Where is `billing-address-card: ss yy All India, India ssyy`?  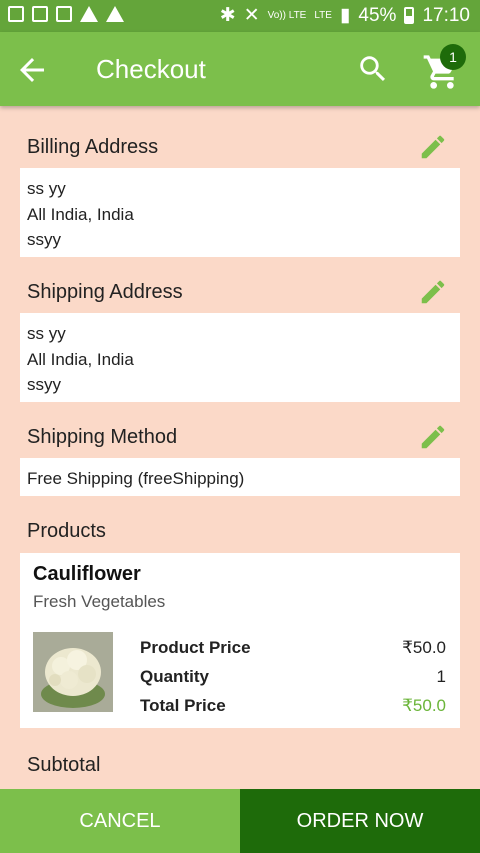 billing-address-card: ss yy All India, India ssyy is located at coordinates (240, 212).